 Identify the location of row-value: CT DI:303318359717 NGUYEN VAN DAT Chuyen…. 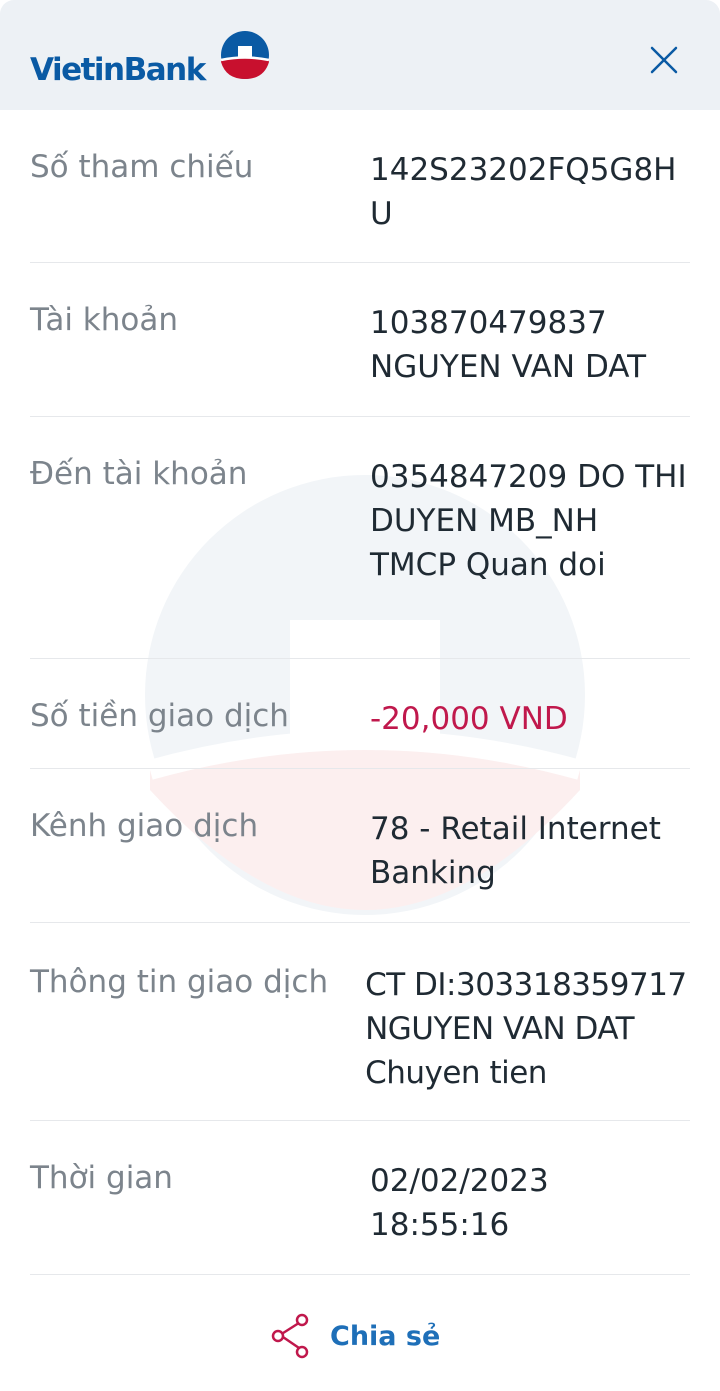
(526, 1029).